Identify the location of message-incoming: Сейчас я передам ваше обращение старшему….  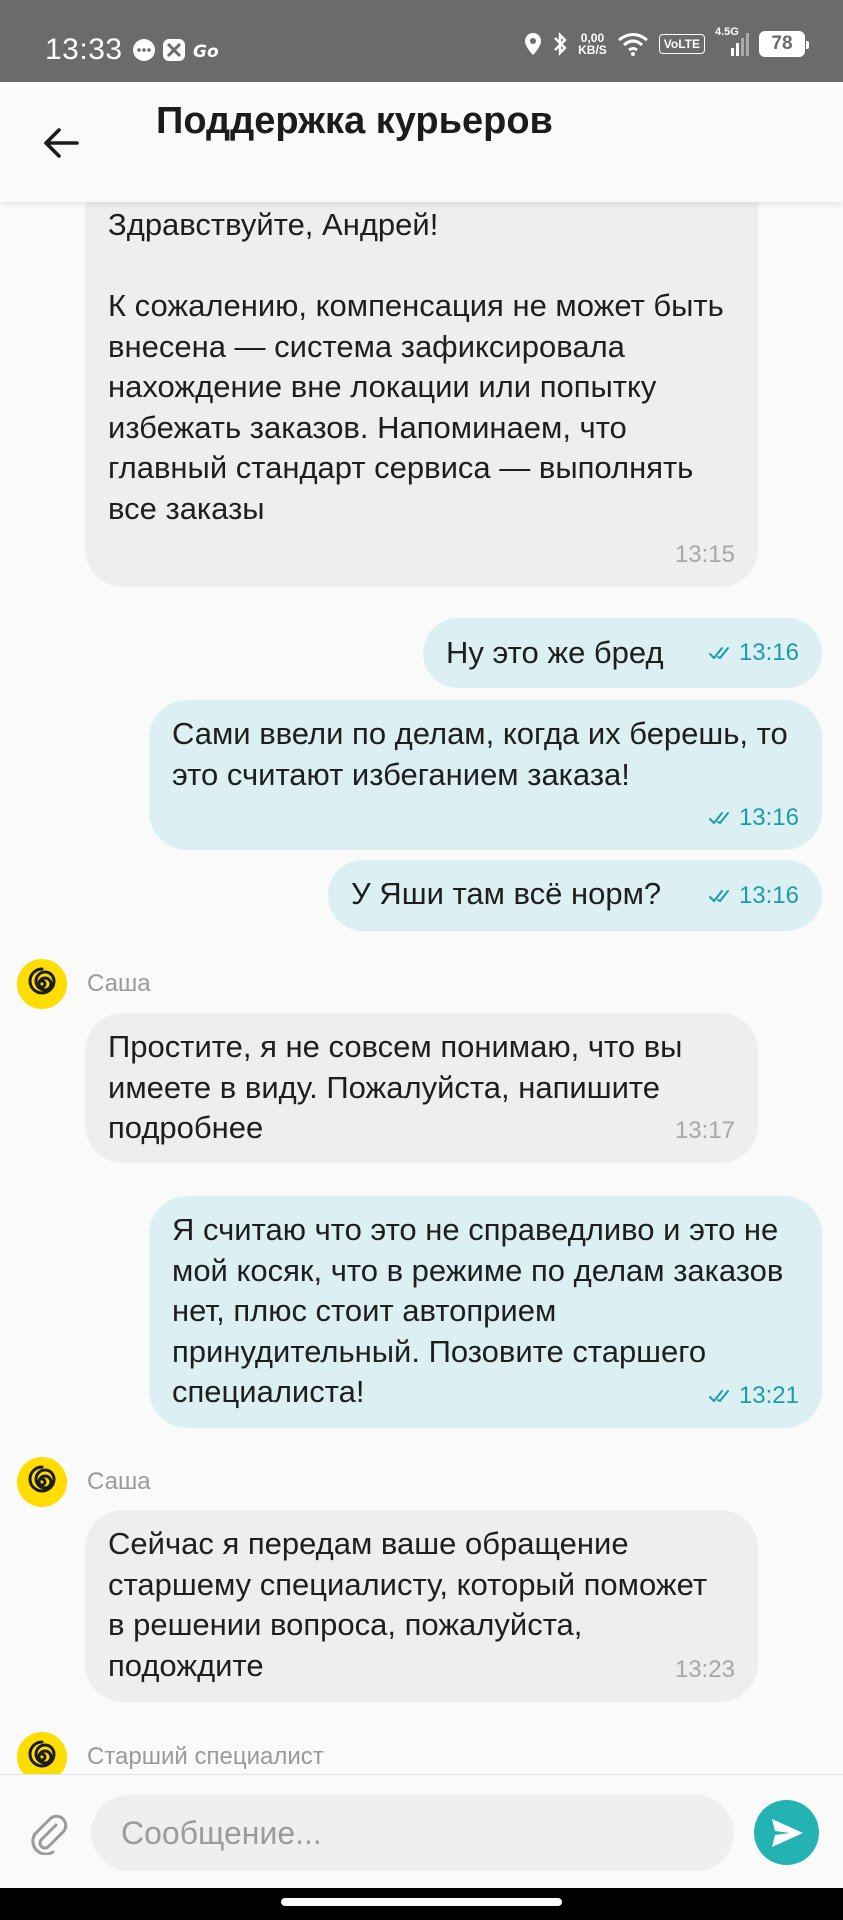
(421, 1606).